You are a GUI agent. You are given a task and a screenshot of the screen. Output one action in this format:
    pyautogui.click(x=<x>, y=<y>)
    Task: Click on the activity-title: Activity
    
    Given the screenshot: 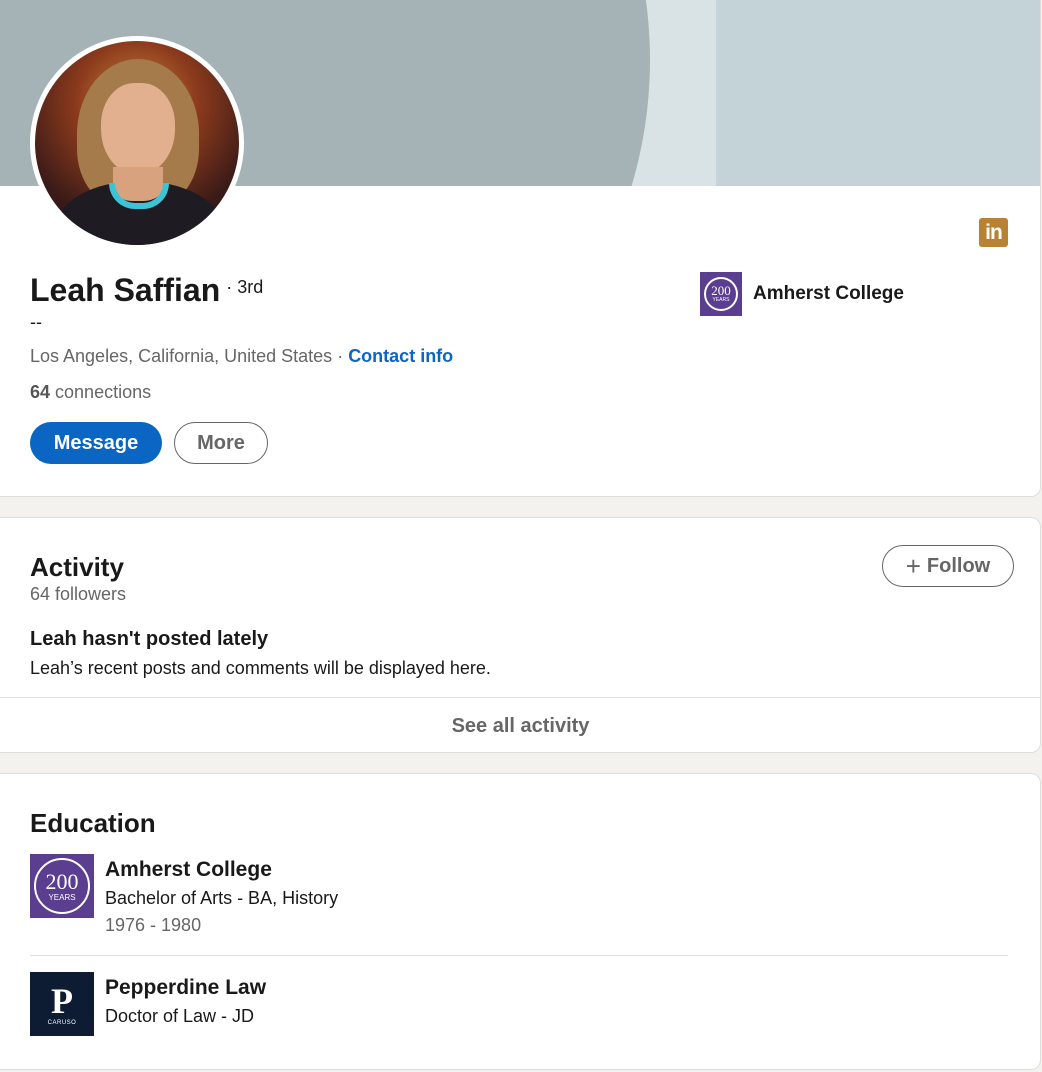 What is the action you would take?
    pyautogui.click(x=77, y=567)
    